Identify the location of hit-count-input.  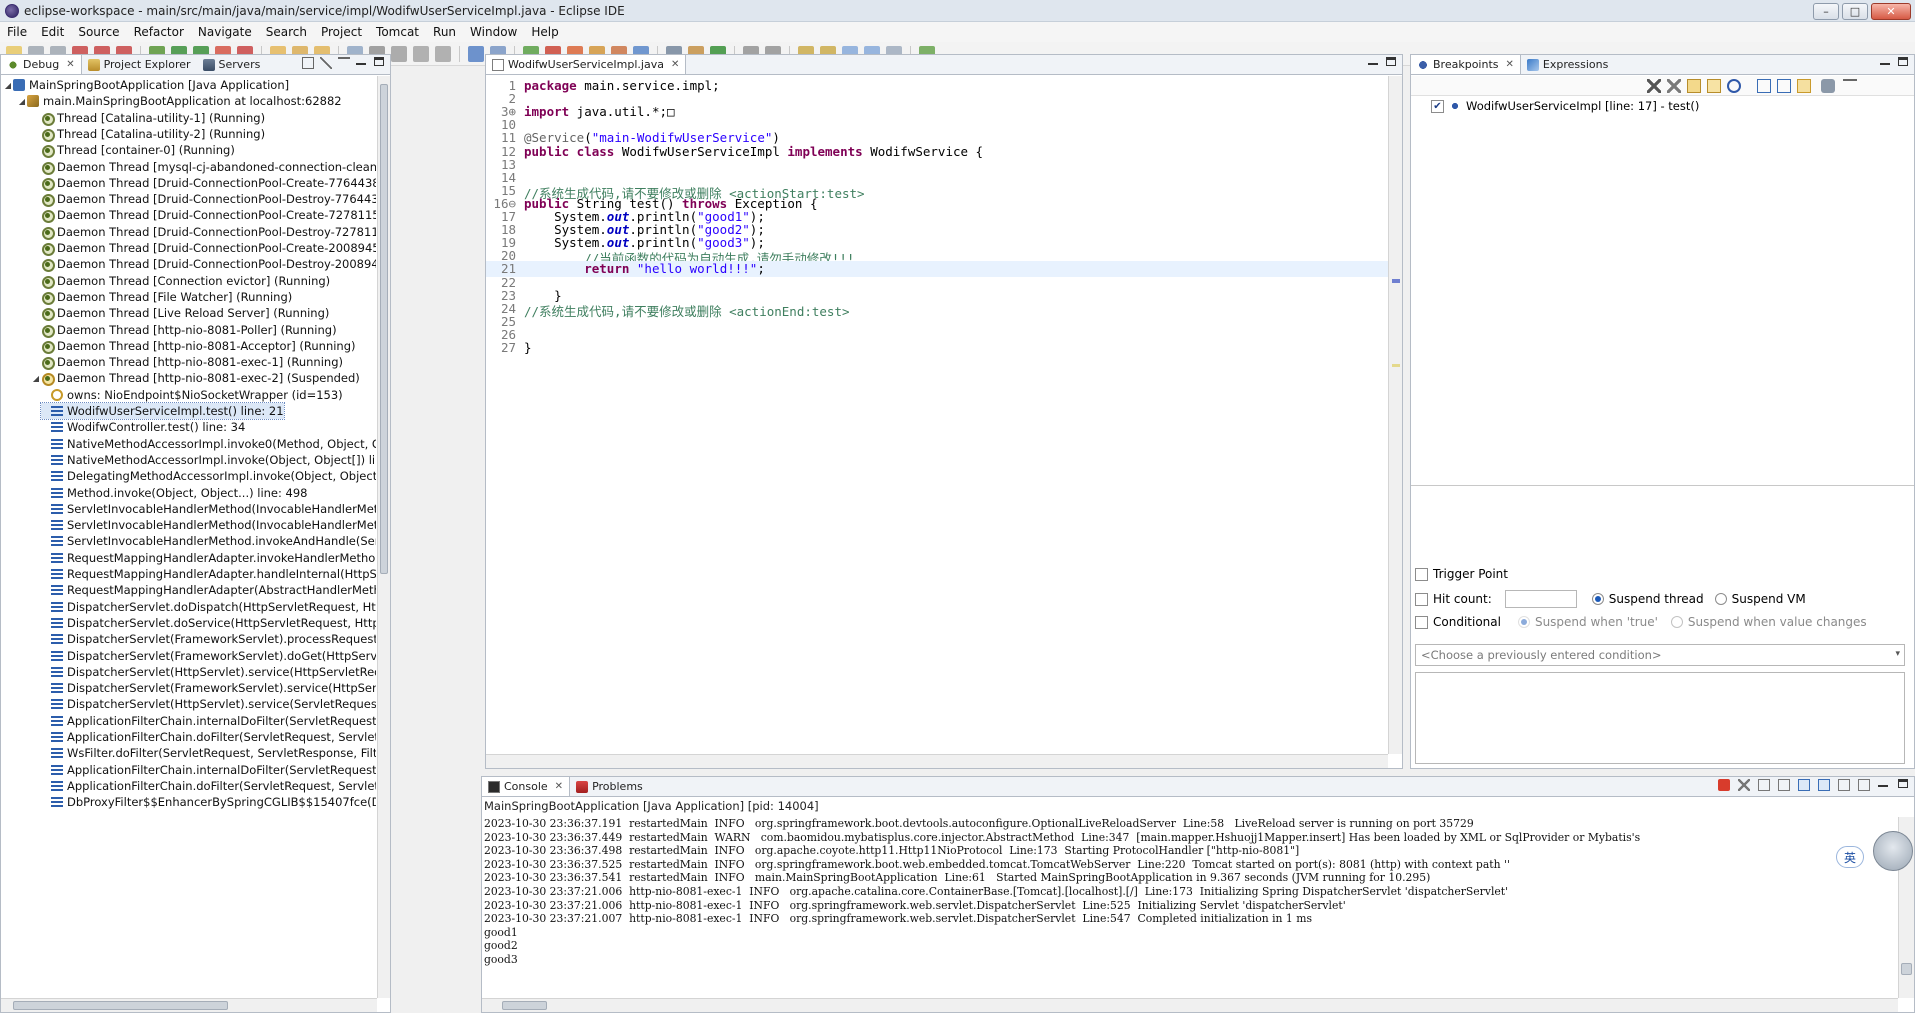
(1540, 599).